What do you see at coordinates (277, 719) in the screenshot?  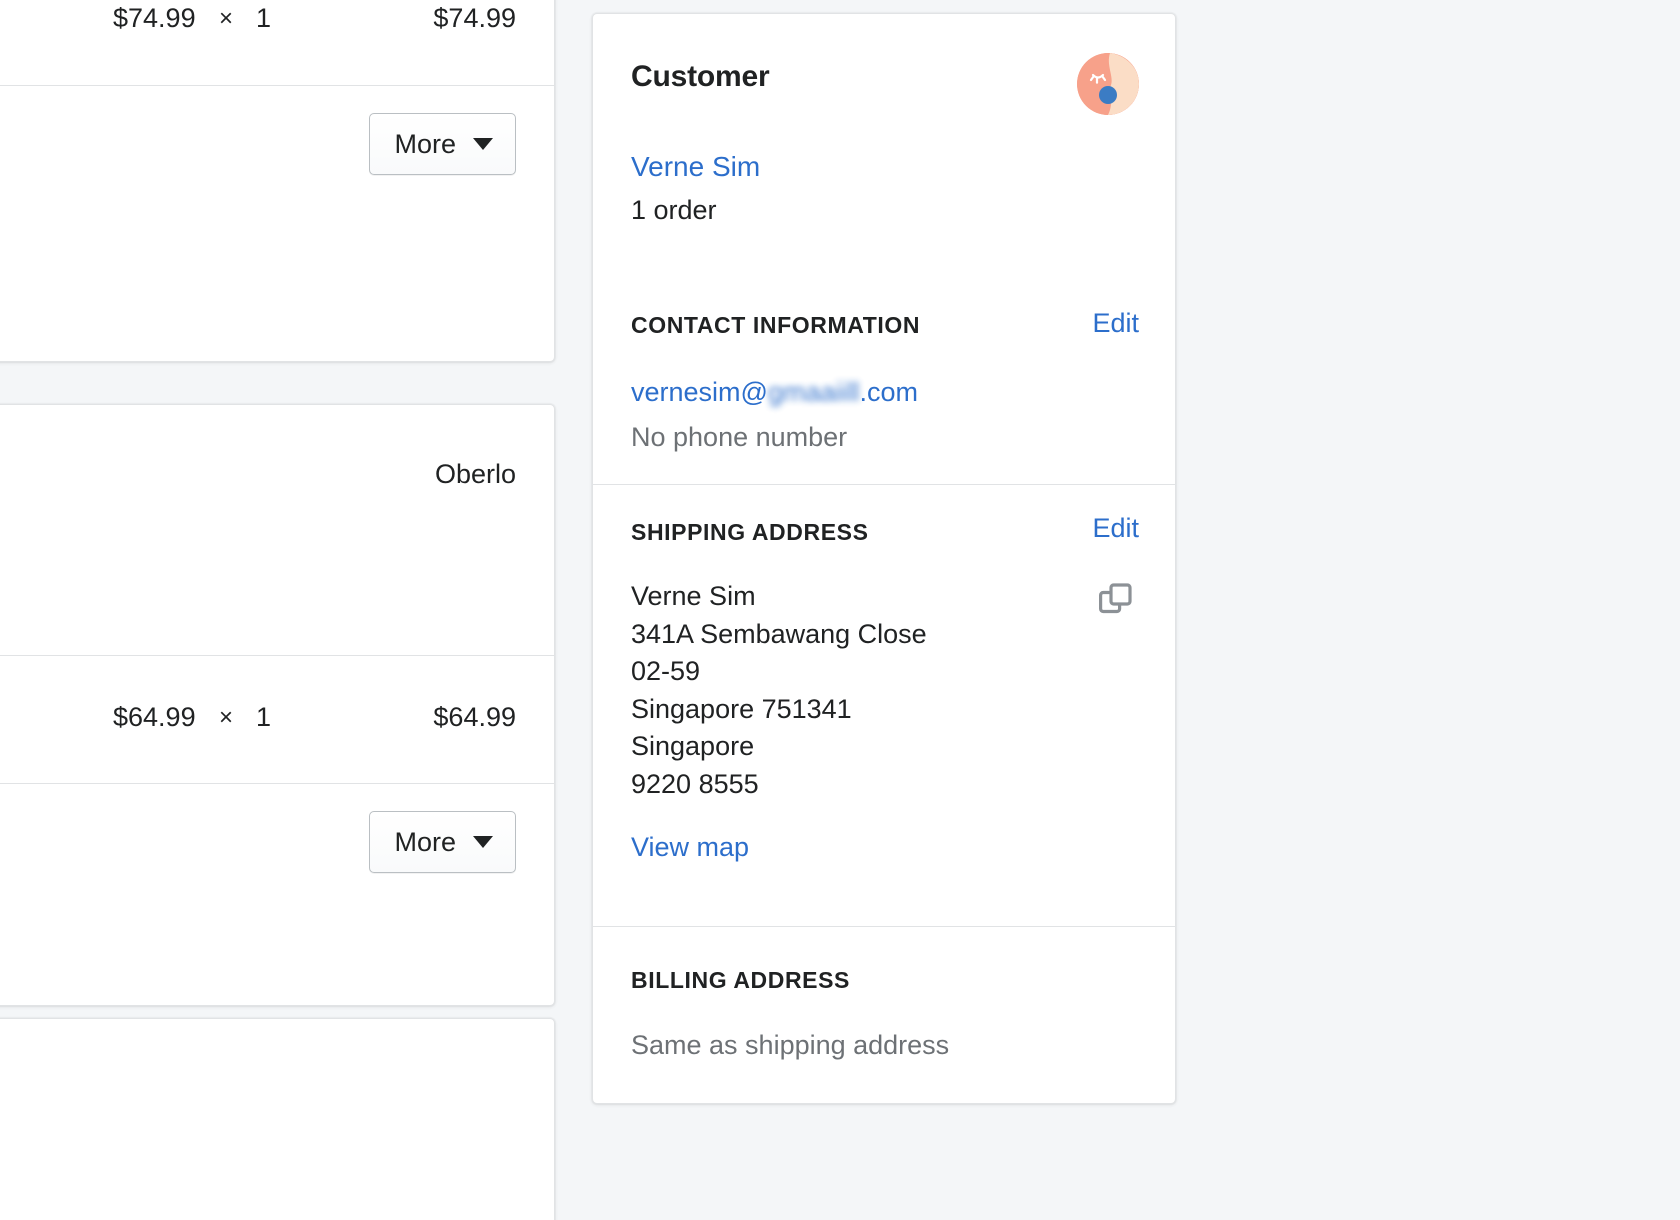 I see `line-item-price-row-2: $64.99 × 1 $64.99` at bounding box center [277, 719].